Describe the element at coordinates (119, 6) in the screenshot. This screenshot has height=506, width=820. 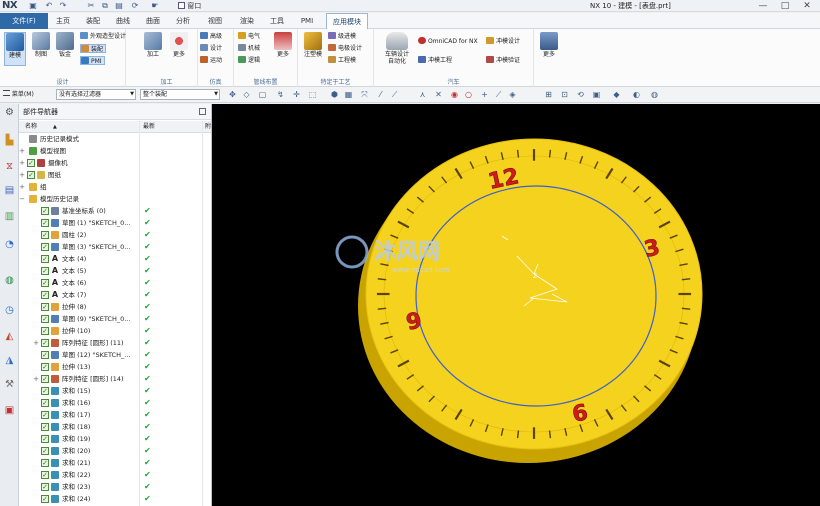
I see `paste-icon: ▤` at that location.